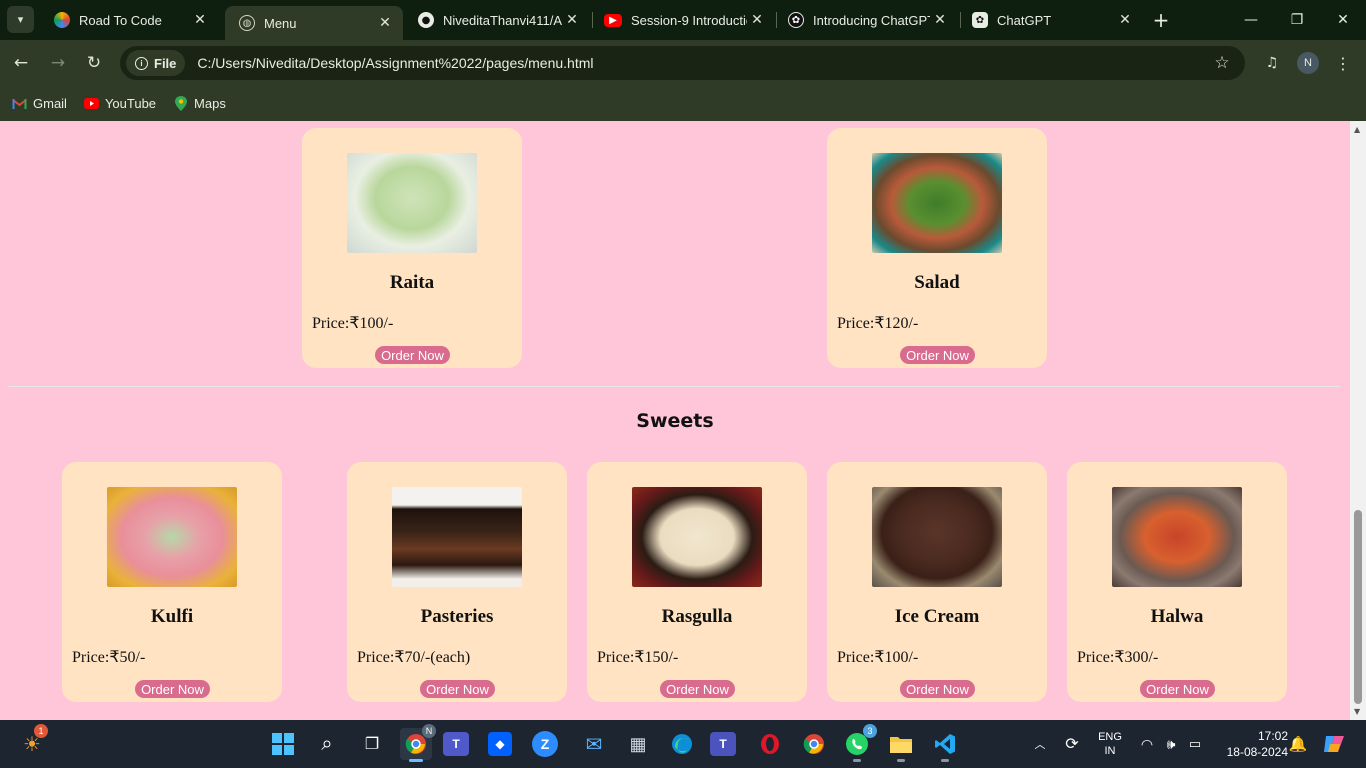 The width and height of the screenshot is (1366, 768). Describe the element at coordinates (1050, 20) in the screenshot. I see `tab-chatgpt: ✿ ChatGPT ✕` at that location.